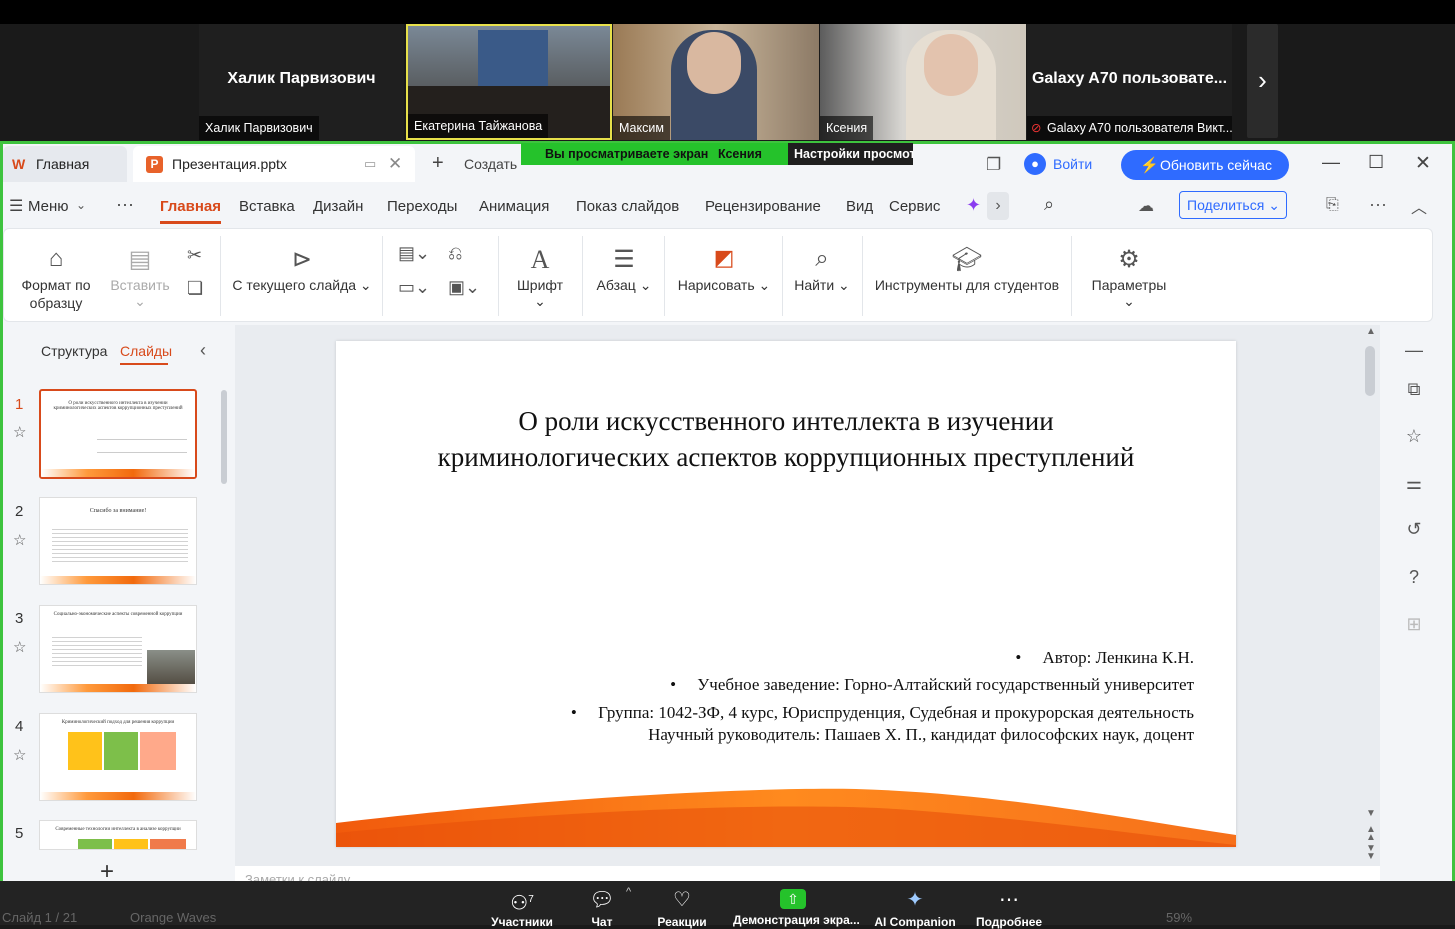  I want to click on user-icon: ●, so click(1035, 164).